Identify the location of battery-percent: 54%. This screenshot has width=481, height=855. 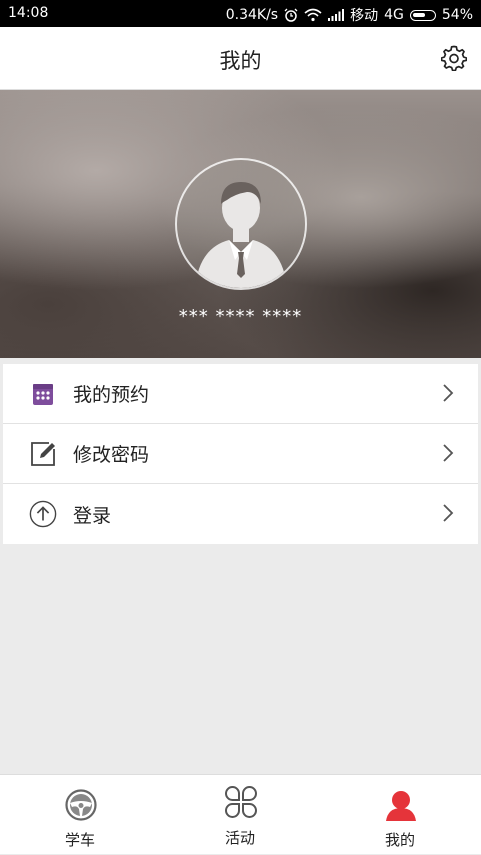
(457, 15).